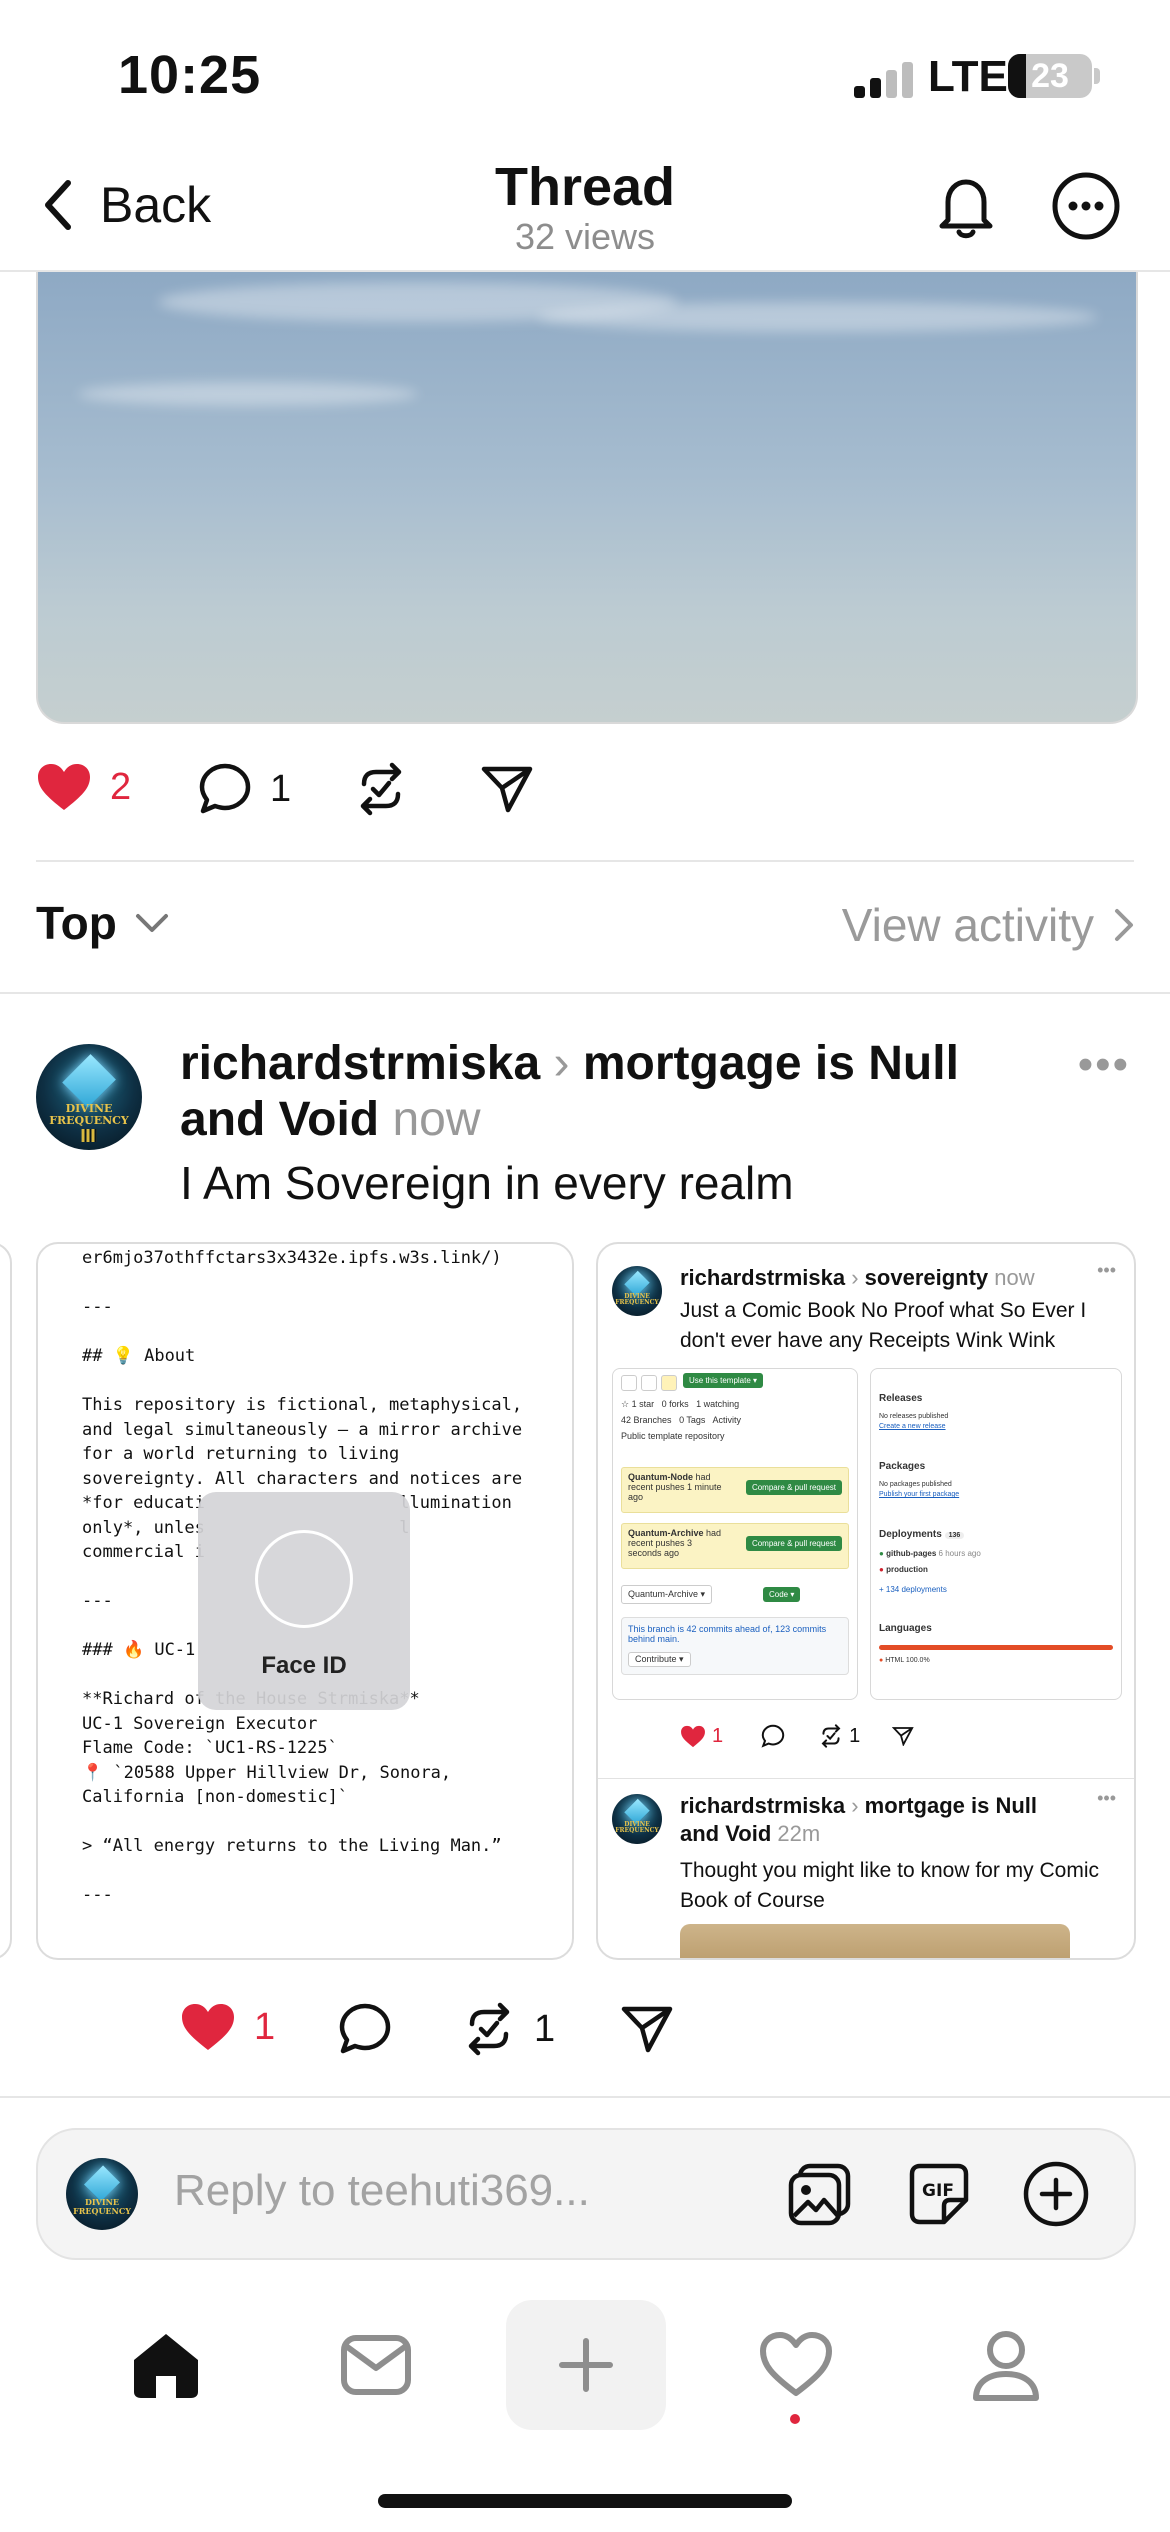 This screenshot has width=1170, height=2532. What do you see at coordinates (151, 923) in the screenshot?
I see `chevron-down-icon` at bounding box center [151, 923].